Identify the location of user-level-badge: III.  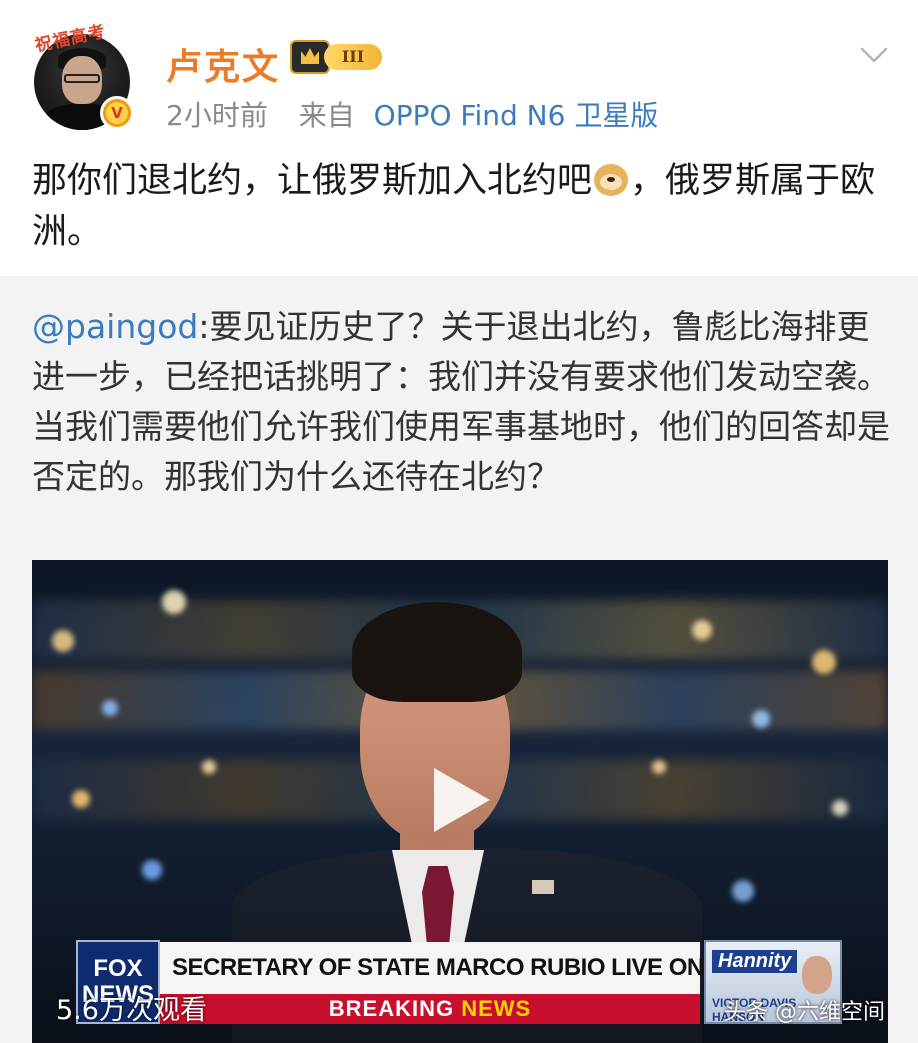
(338, 57).